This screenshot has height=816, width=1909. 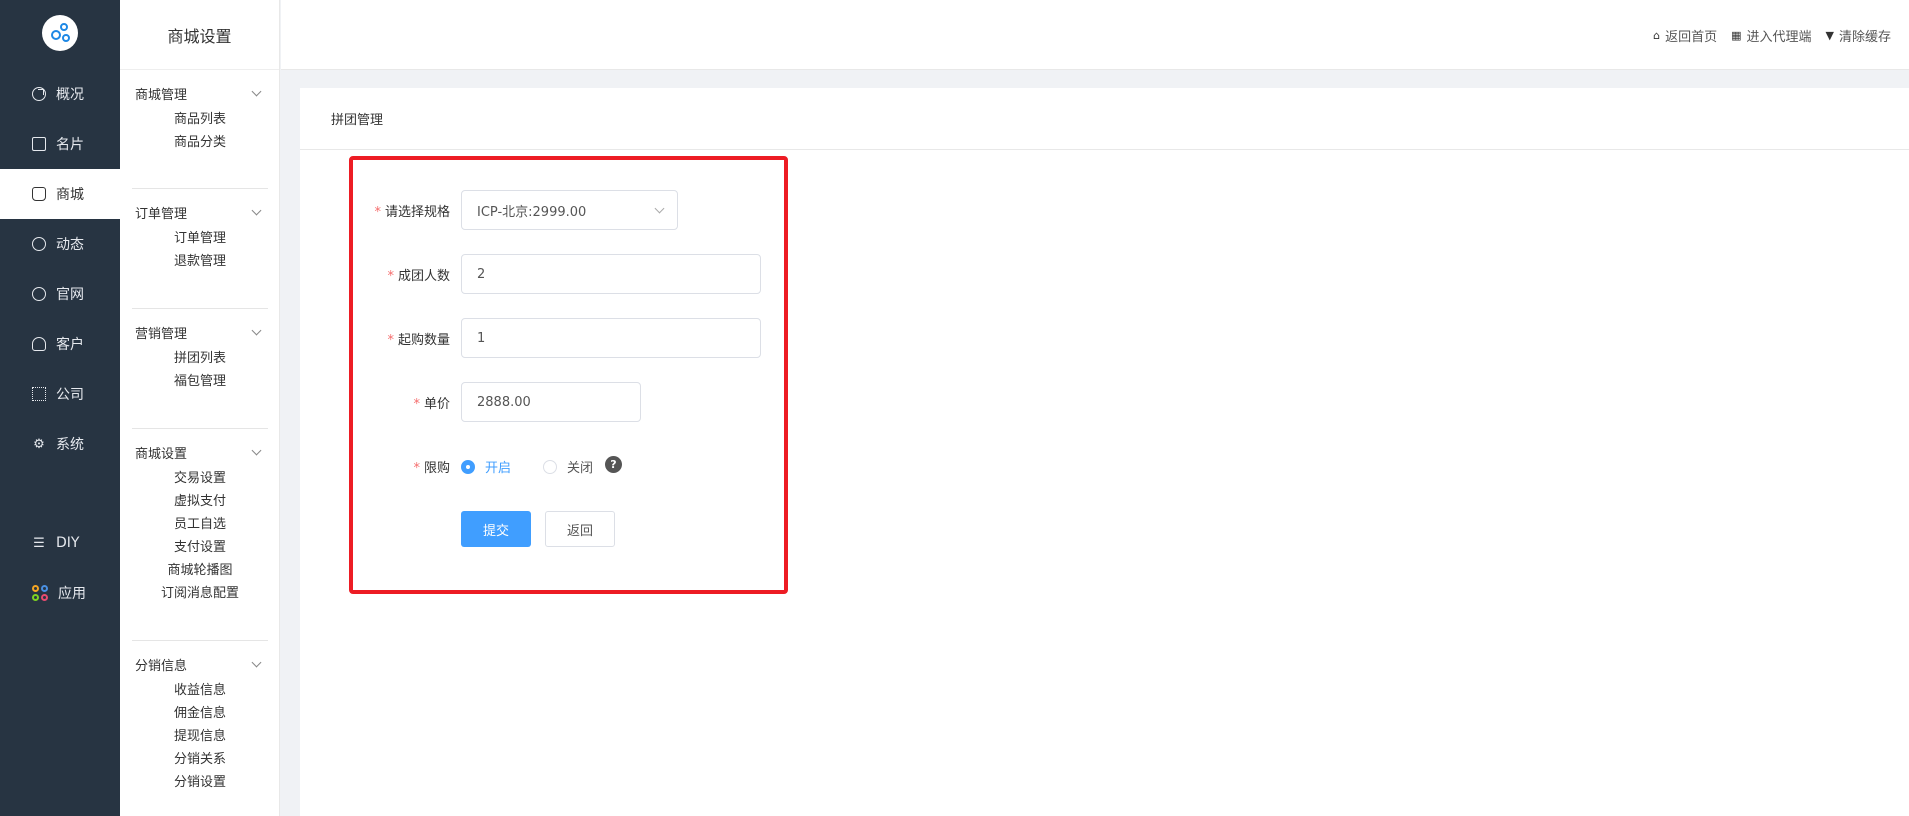 What do you see at coordinates (431, 404) in the screenshot?
I see `unit-price-label: * 单价` at bounding box center [431, 404].